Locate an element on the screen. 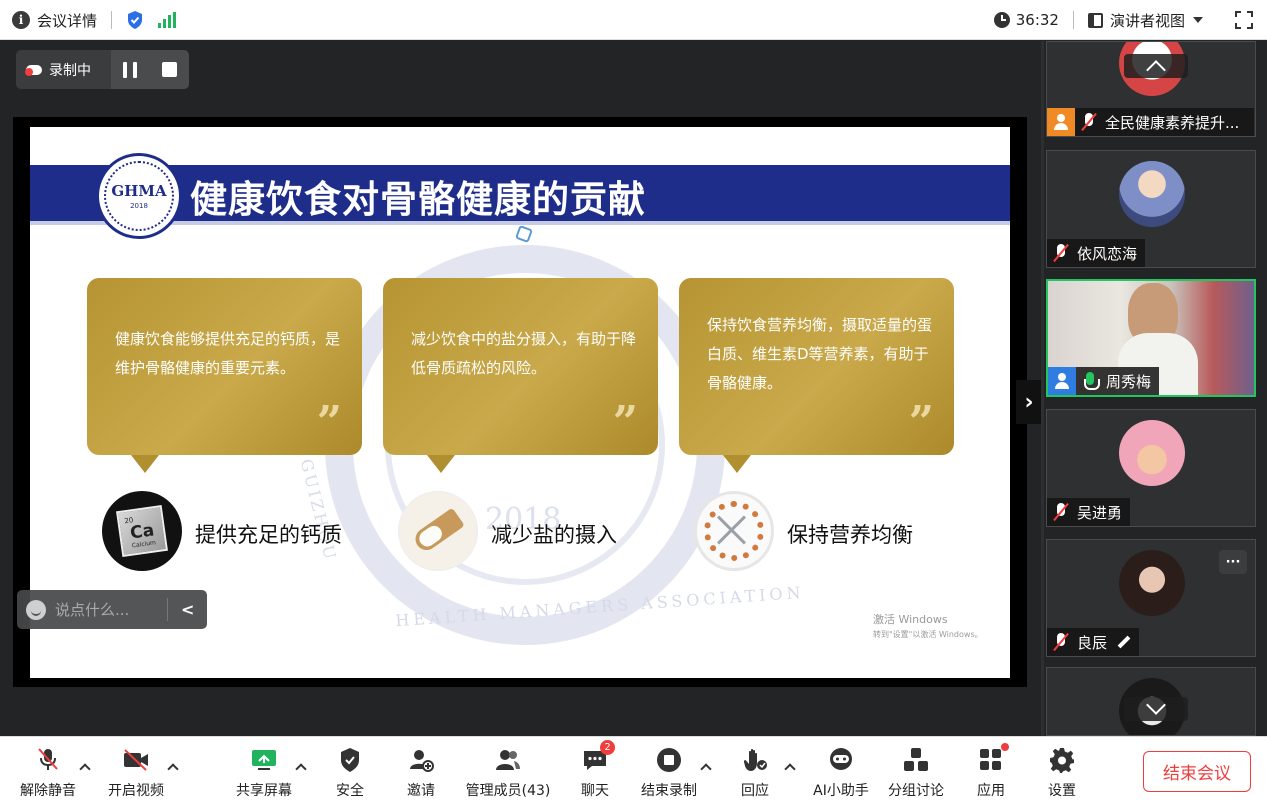 The height and width of the screenshot is (805, 1267). participant-tile: ··· 良辰 is located at coordinates (1151, 598).